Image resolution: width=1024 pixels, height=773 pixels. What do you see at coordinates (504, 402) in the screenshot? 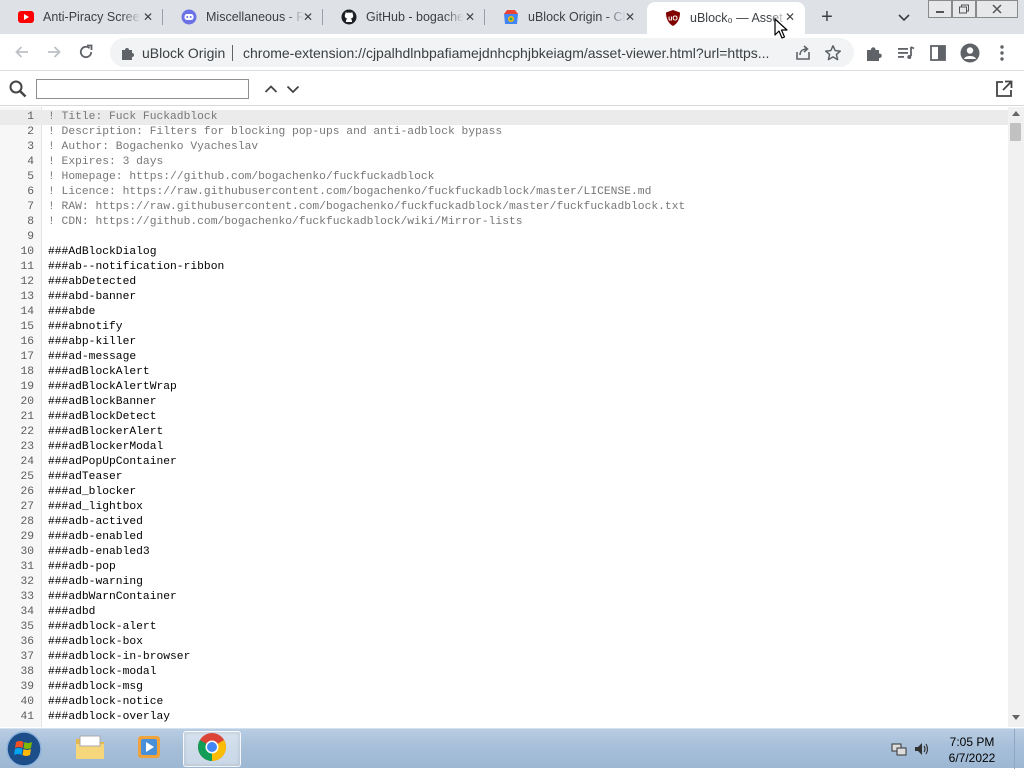
I see `code-line: 20 ###adBlockBanner` at bounding box center [504, 402].